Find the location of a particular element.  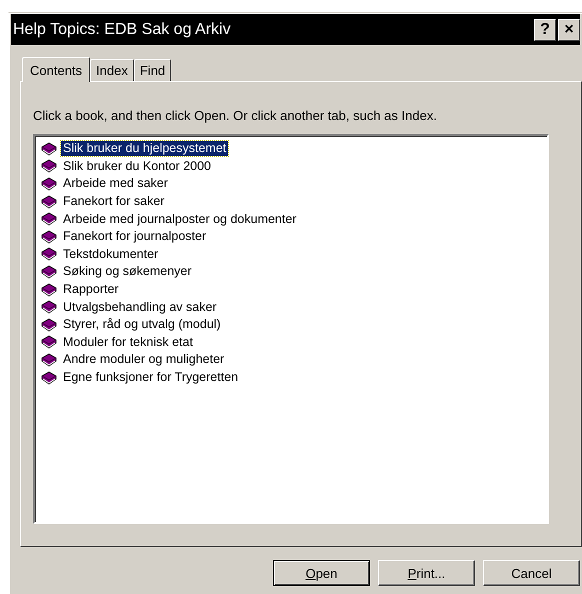

dialog-button: Open is located at coordinates (321, 573).